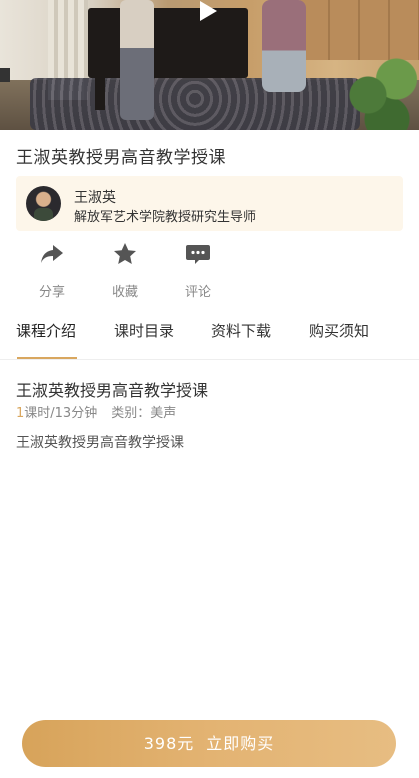 This screenshot has width=419, height=778. What do you see at coordinates (169, 743) in the screenshot?
I see `price: 398元` at bounding box center [169, 743].